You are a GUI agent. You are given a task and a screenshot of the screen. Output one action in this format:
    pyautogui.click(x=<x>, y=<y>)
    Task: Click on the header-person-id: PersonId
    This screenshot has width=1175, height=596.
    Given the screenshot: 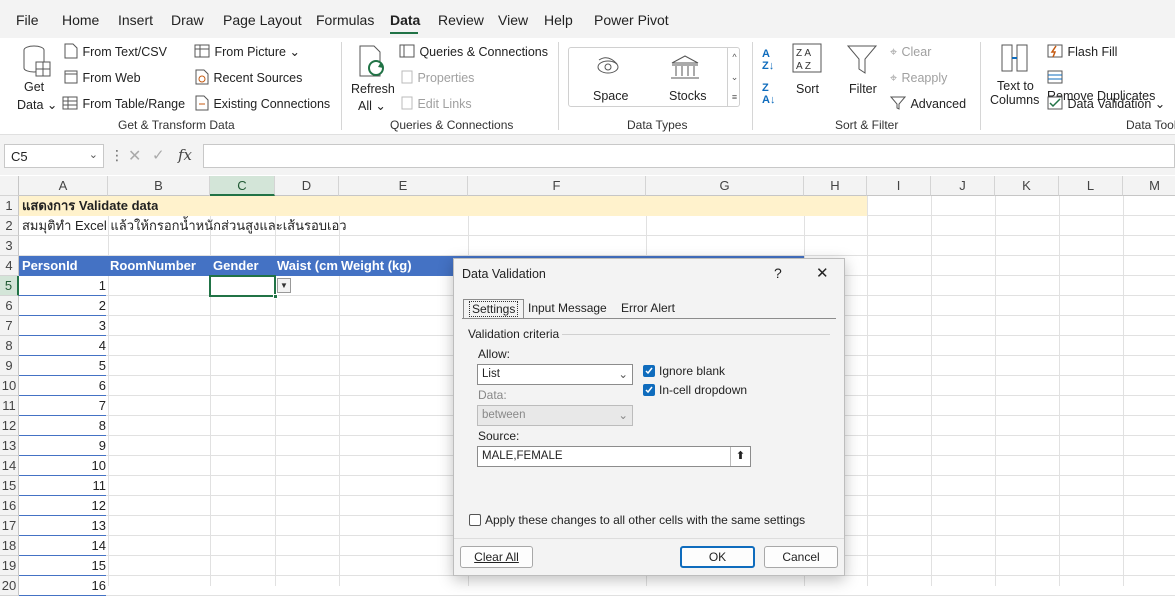 What is the action you would take?
    pyautogui.click(x=50, y=266)
    